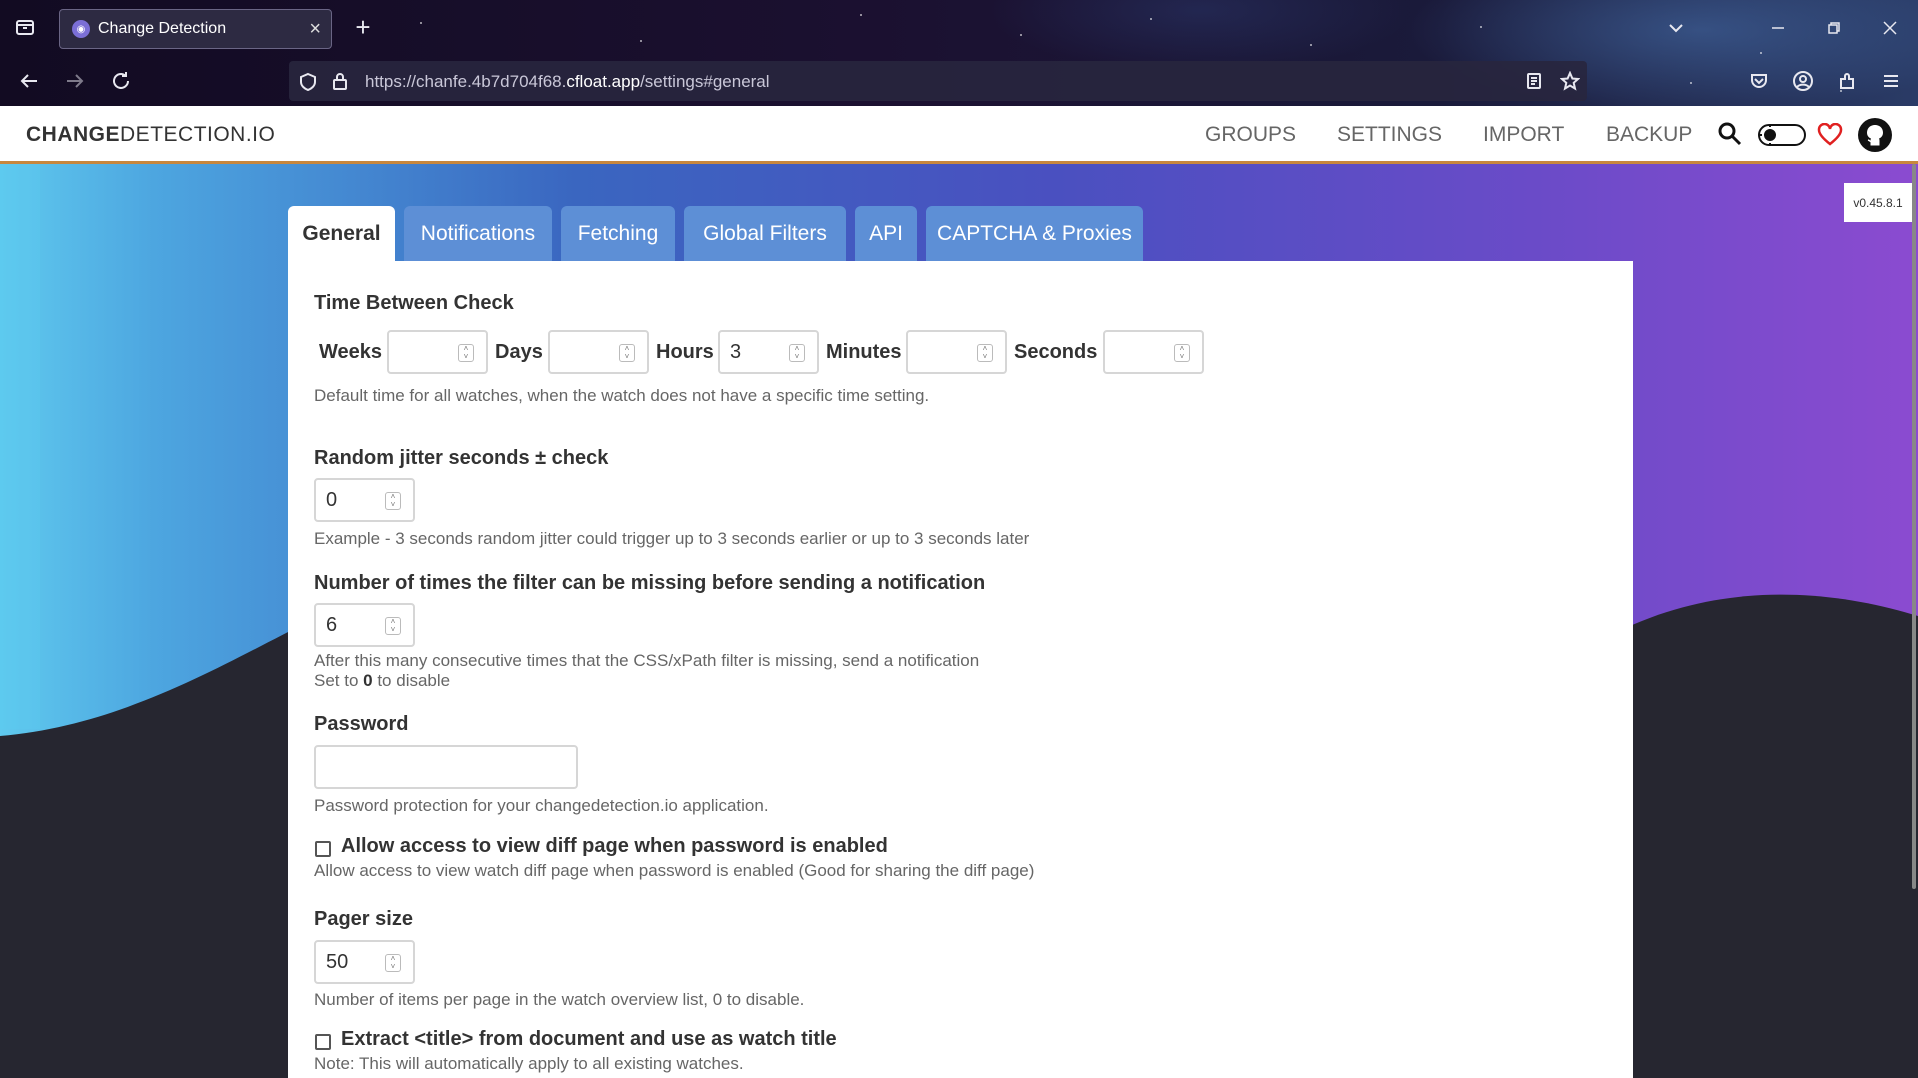  Describe the element at coordinates (1782, 135) in the screenshot. I see `dark-mode-toggle-icon` at that location.